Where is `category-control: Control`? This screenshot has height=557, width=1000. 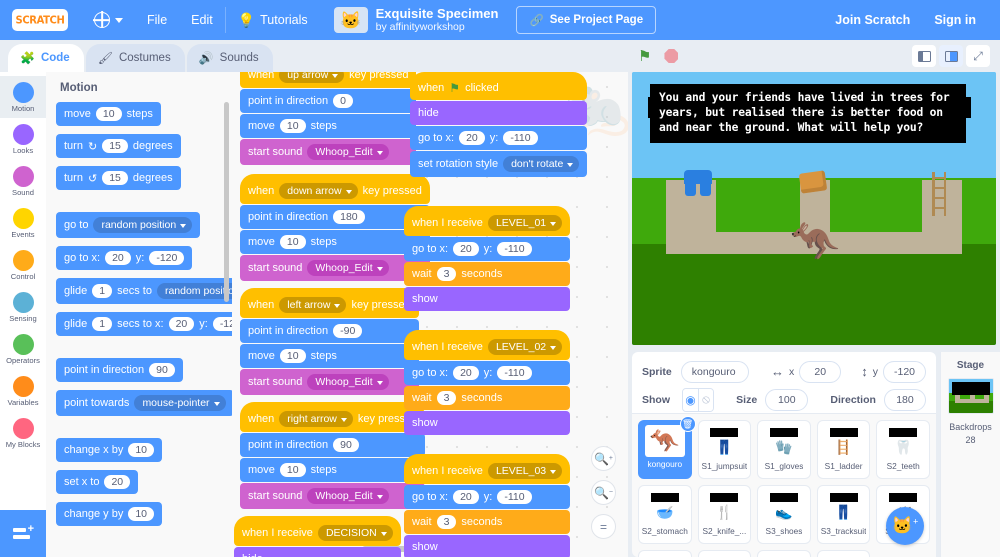 category-control: Control is located at coordinates (23, 265).